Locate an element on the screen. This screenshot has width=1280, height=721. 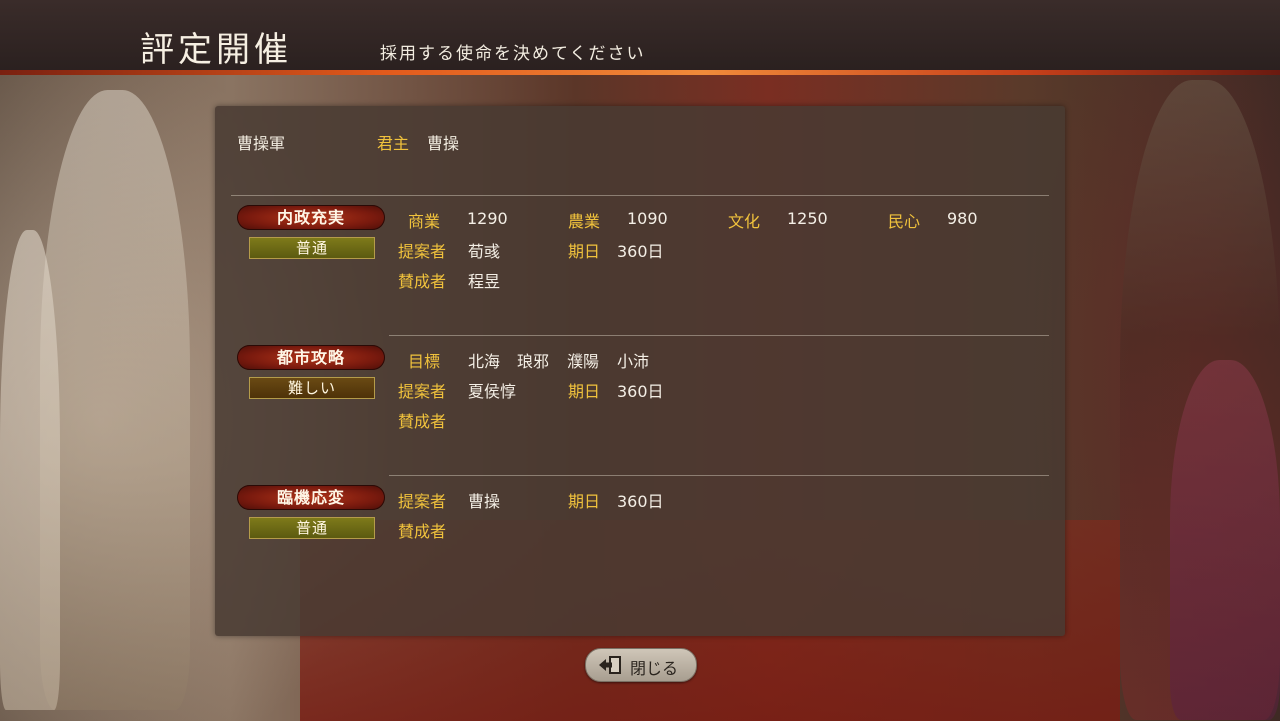
header-divider is located at coordinates (640, 72).